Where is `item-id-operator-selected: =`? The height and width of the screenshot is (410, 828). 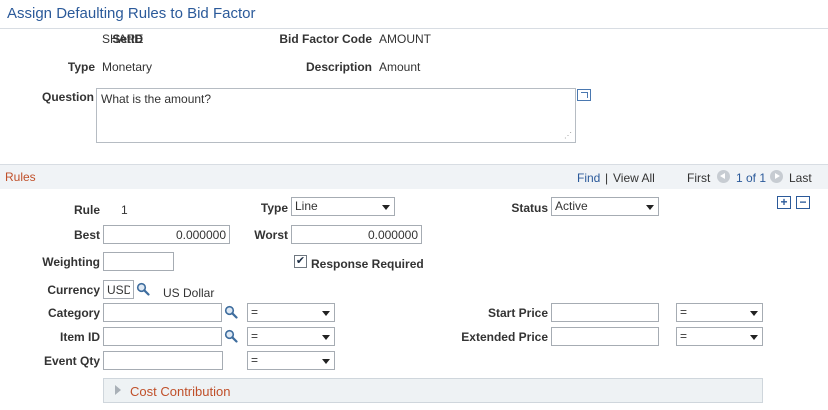 item-id-operator-selected: = is located at coordinates (255, 336).